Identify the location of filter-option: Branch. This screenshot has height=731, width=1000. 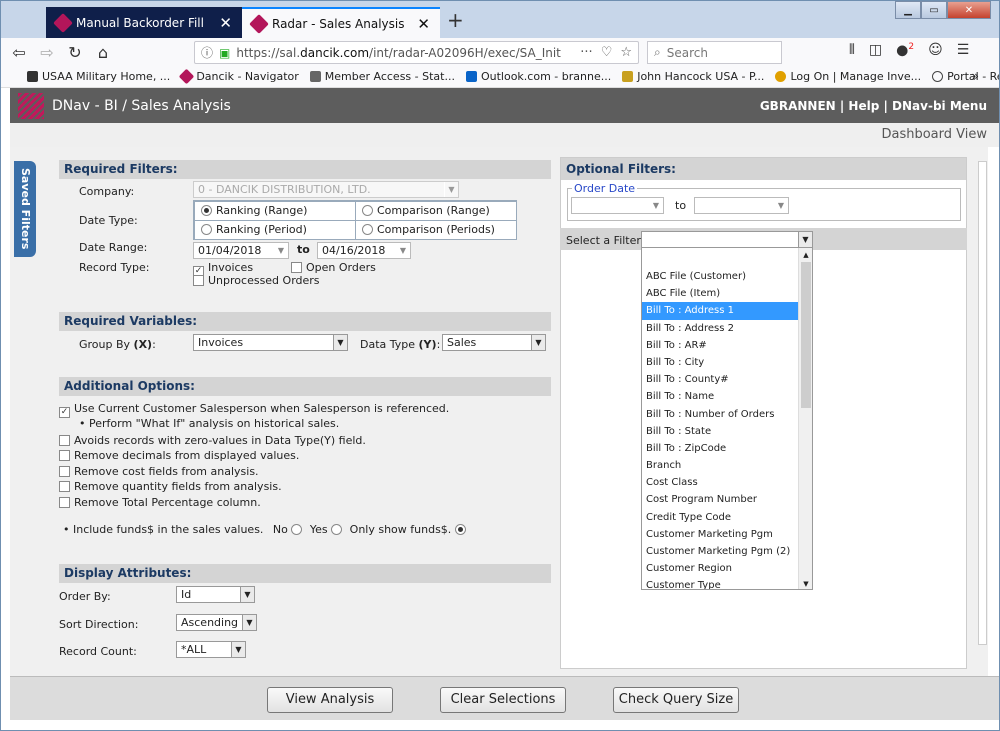
(720, 465).